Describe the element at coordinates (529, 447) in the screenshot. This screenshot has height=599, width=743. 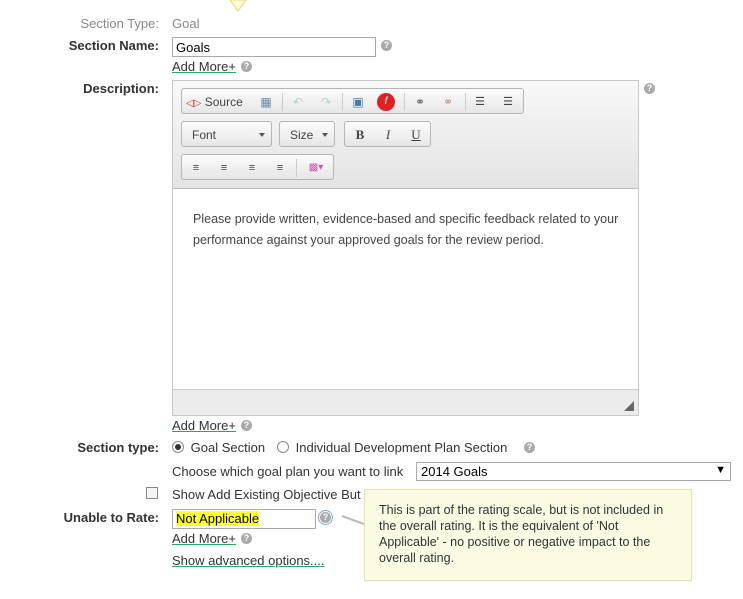
I see `section-type-help-icon: ?` at that location.